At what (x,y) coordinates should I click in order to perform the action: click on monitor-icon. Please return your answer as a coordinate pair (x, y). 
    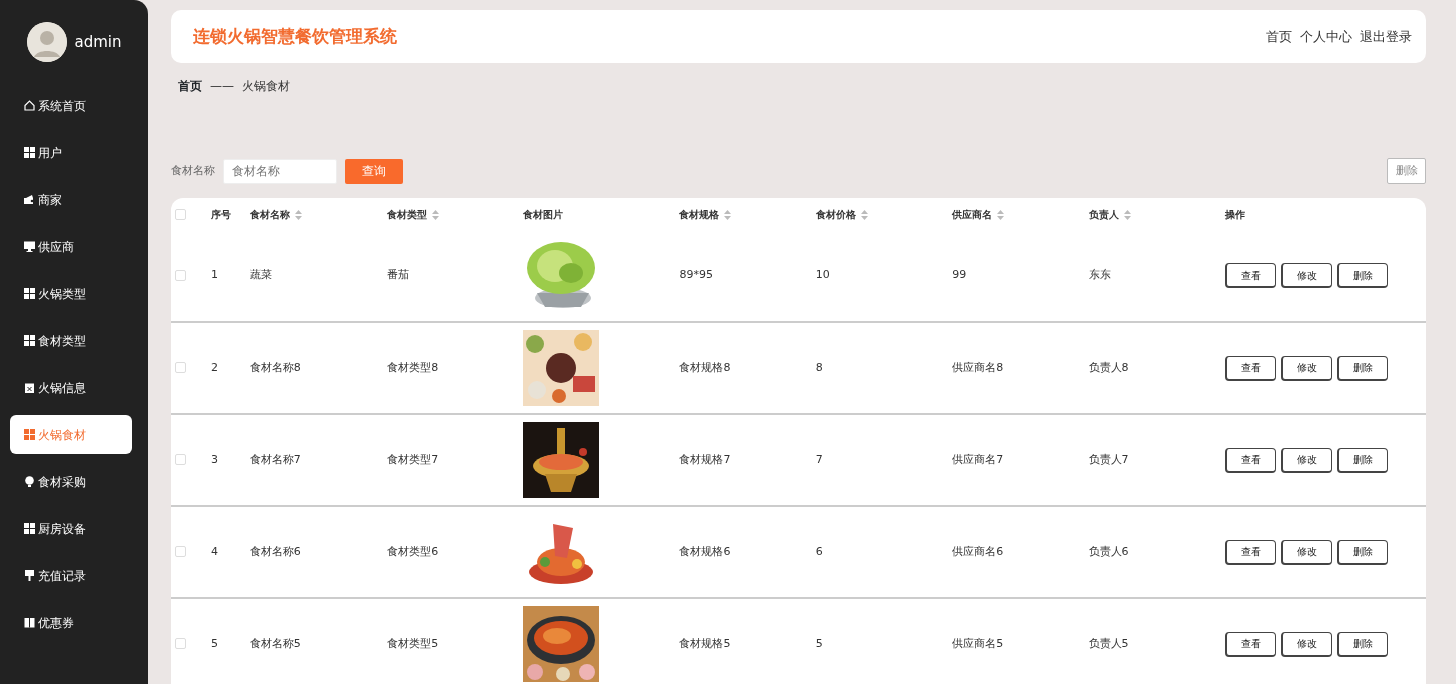
    Looking at the image, I should click on (29, 246).